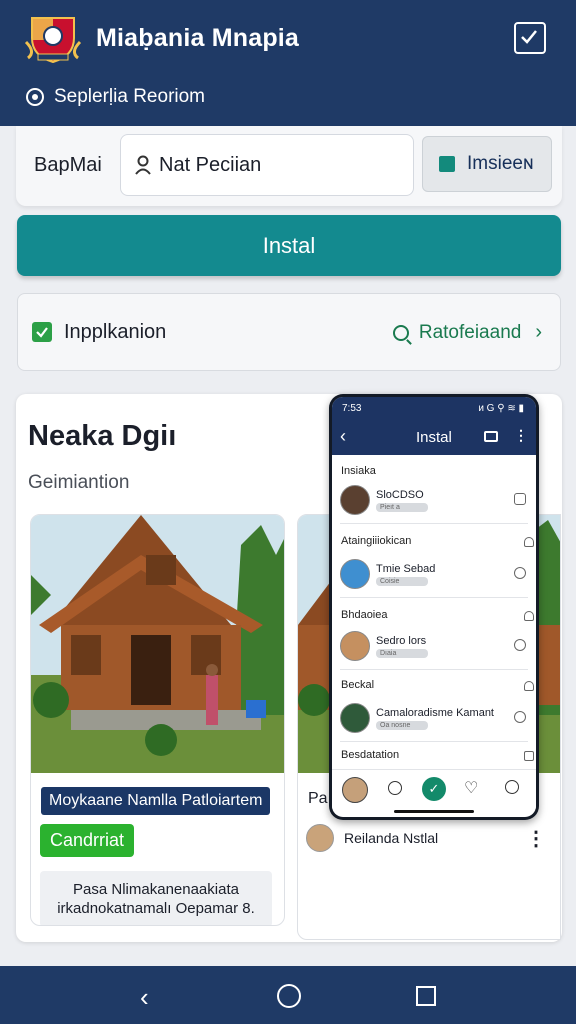  Describe the element at coordinates (434, 408) in the screenshot. I see `status-bar: 7:53 ᴎ G ⚲ ≋ ▮` at that location.